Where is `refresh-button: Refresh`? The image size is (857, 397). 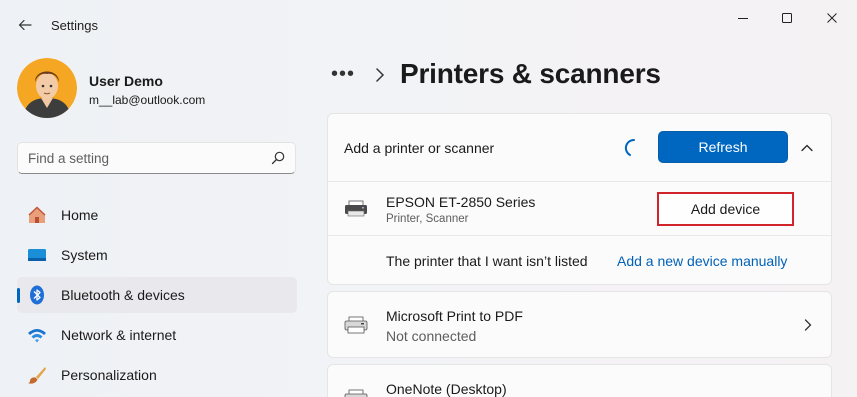
refresh-button: Refresh is located at coordinates (723, 147).